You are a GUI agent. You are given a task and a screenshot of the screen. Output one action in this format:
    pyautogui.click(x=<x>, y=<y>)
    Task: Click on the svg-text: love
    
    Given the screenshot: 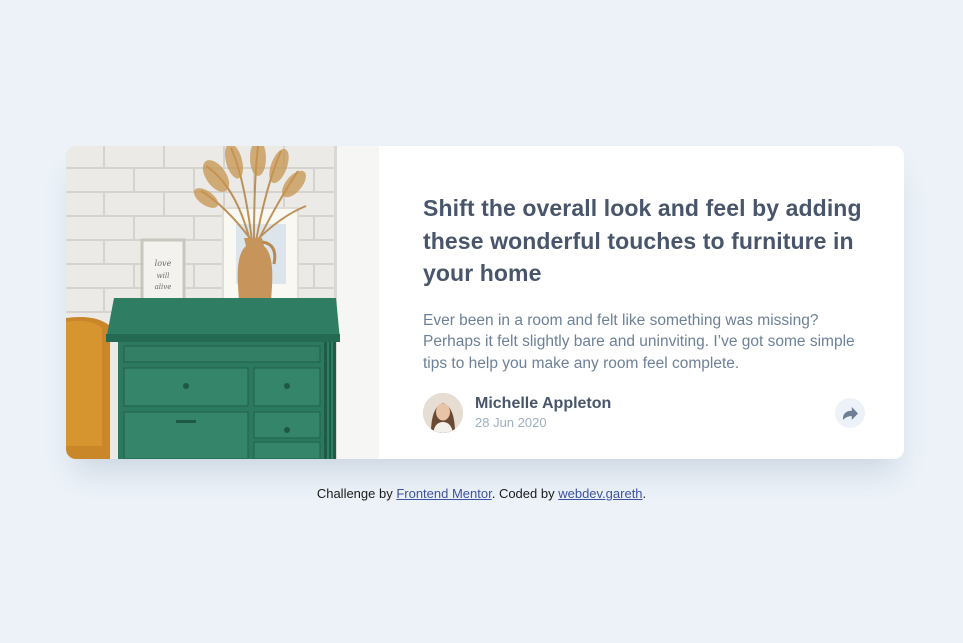 What is the action you would take?
    pyautogui.click(x=163, y=263)
    